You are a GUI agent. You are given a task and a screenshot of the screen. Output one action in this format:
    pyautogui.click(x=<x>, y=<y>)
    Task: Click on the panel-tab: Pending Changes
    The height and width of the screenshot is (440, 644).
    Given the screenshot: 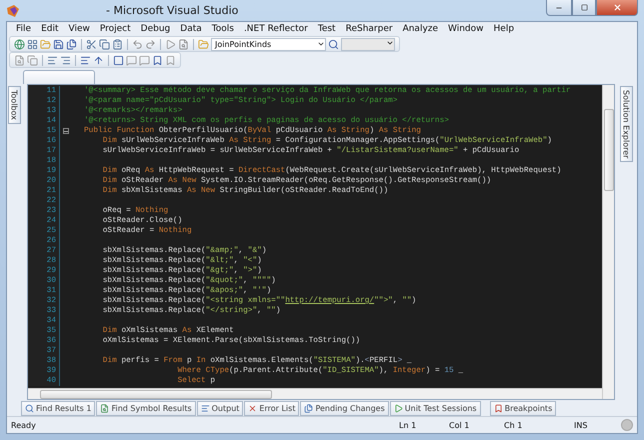 What is the action you would take?
    pyautogui.click(x=344, y=408)
    